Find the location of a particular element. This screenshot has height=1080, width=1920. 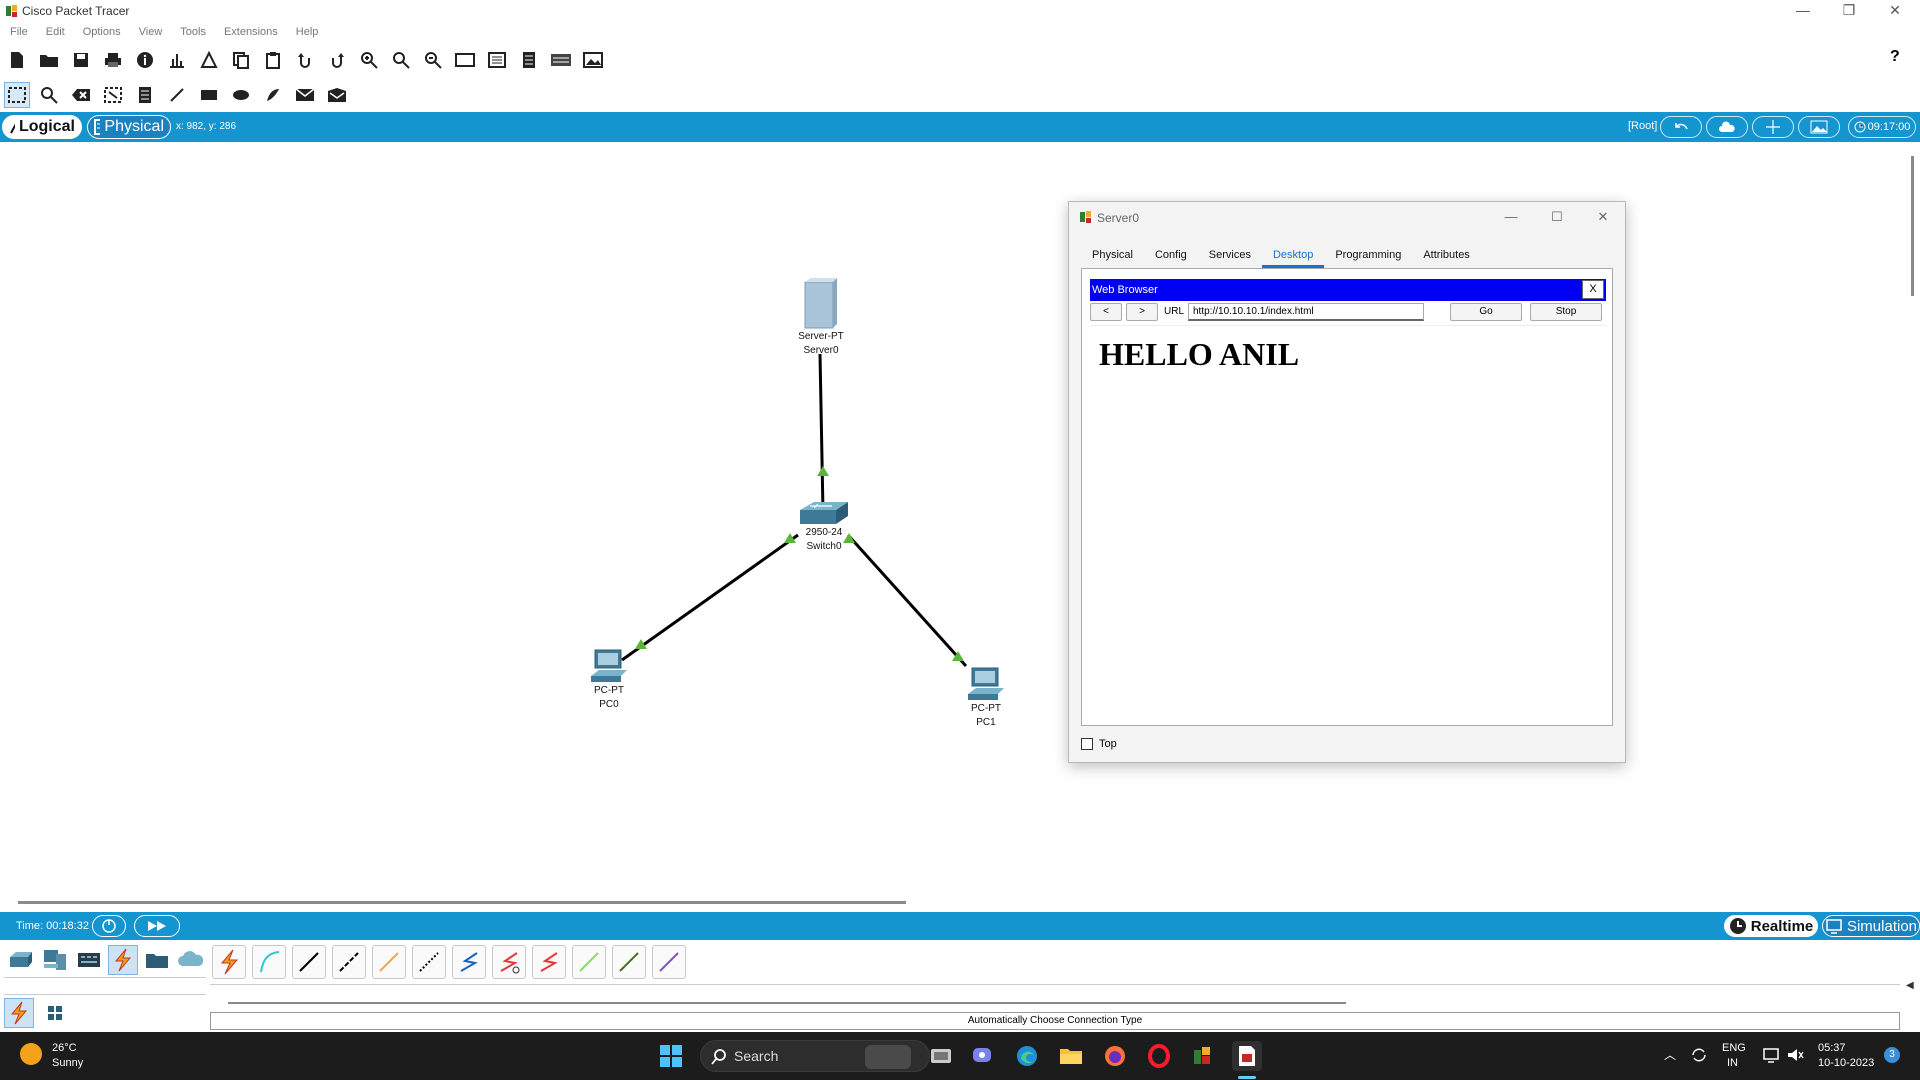

notification-badge: 3 is located at coordinates (1892, 1055).